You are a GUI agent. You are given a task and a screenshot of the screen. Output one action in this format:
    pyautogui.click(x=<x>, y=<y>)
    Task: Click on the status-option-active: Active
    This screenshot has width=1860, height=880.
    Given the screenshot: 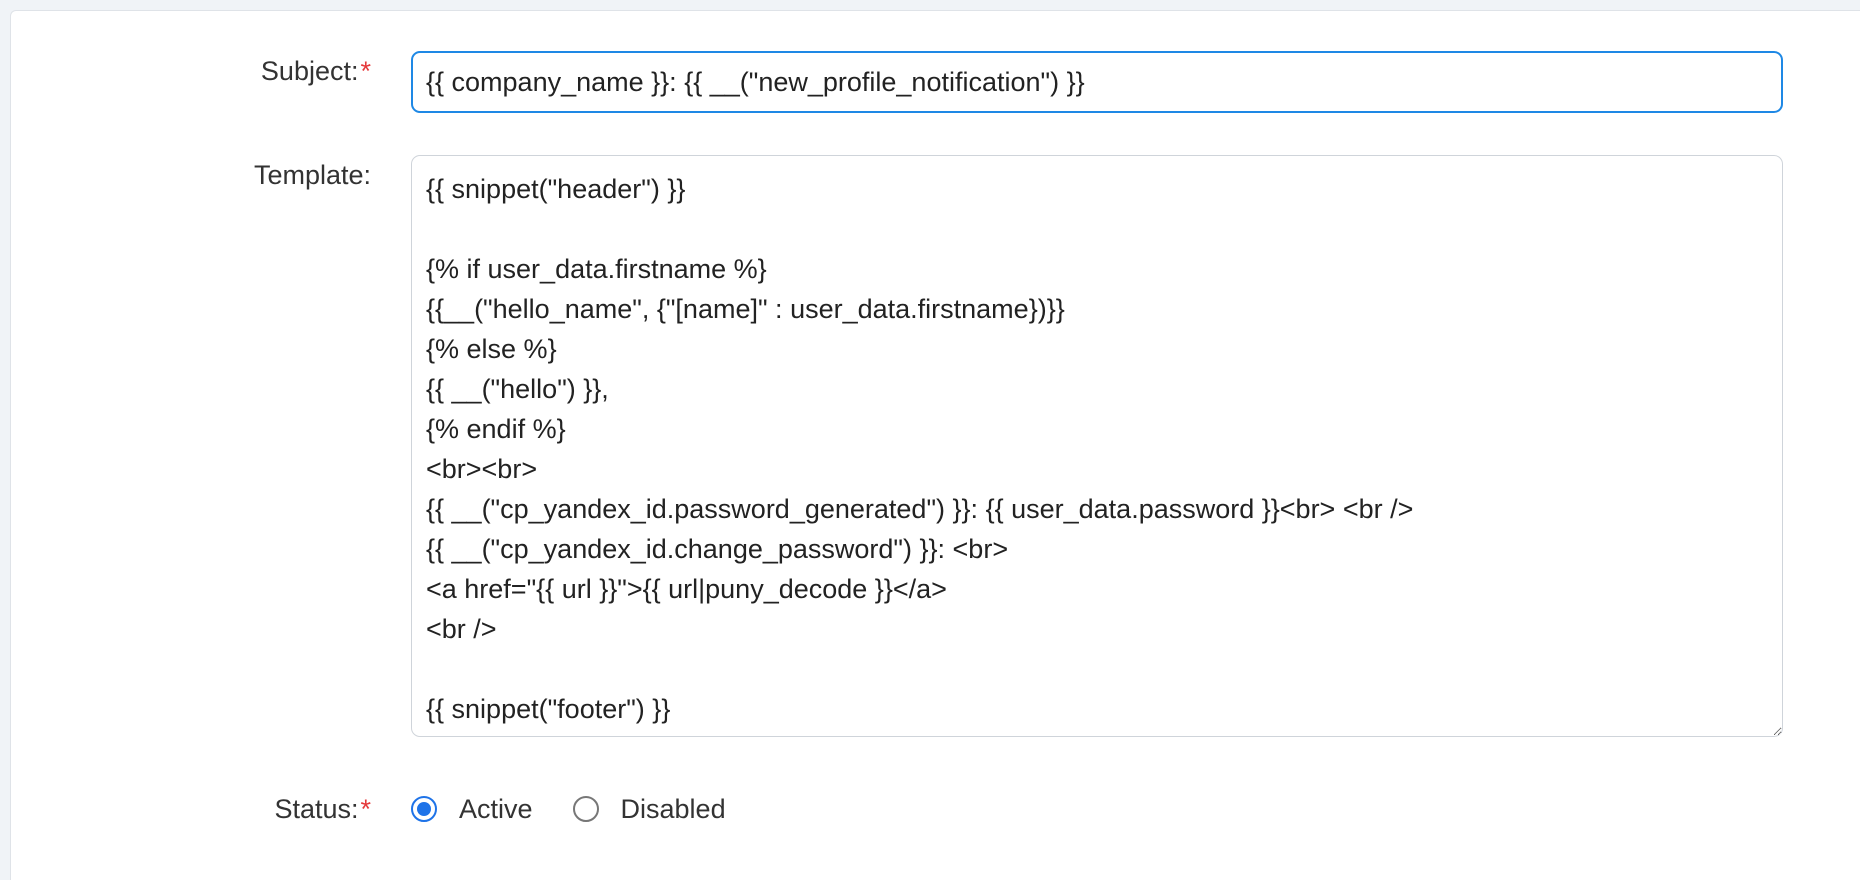 What is the action you would take?
    pyautogui.click(x=472, y=809)
    